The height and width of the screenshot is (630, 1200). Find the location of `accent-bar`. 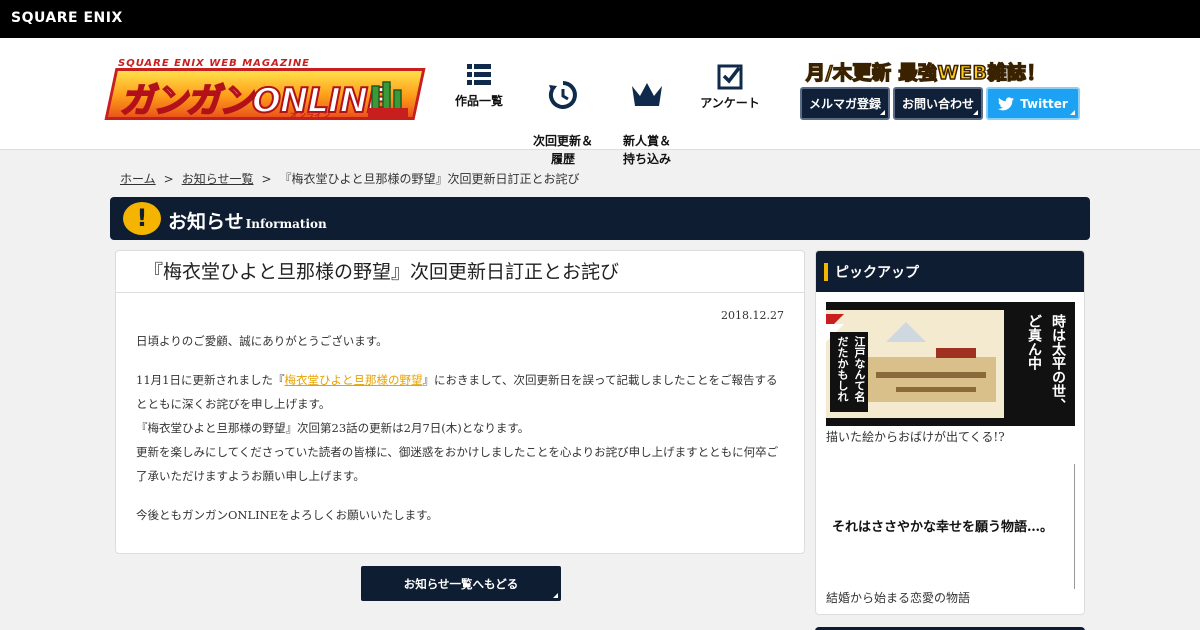

accent-bar is located at coordinates (826, 272).